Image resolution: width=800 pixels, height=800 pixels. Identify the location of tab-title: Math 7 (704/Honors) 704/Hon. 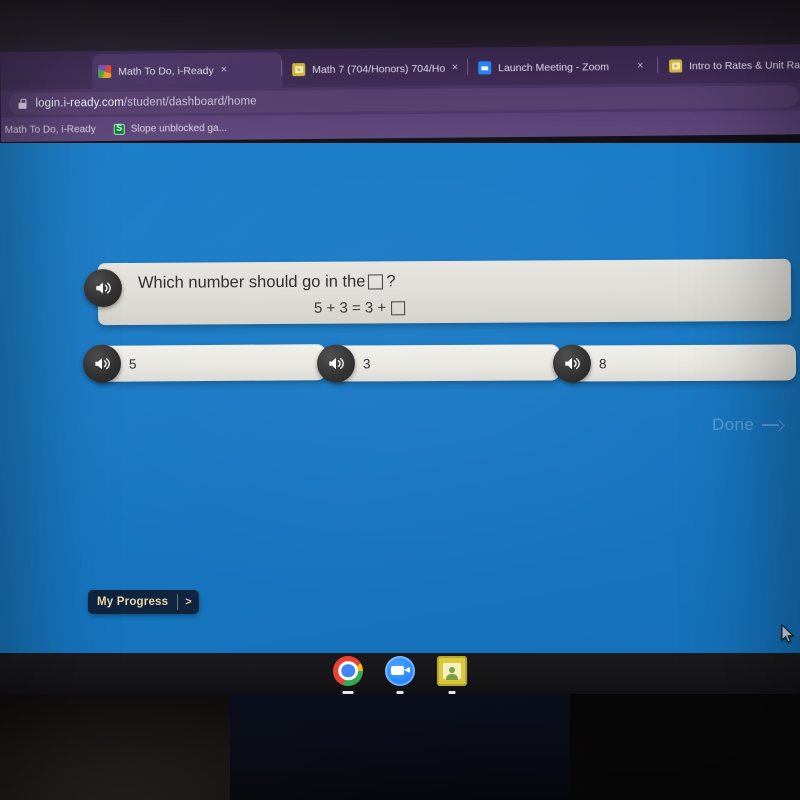
(378, 69).